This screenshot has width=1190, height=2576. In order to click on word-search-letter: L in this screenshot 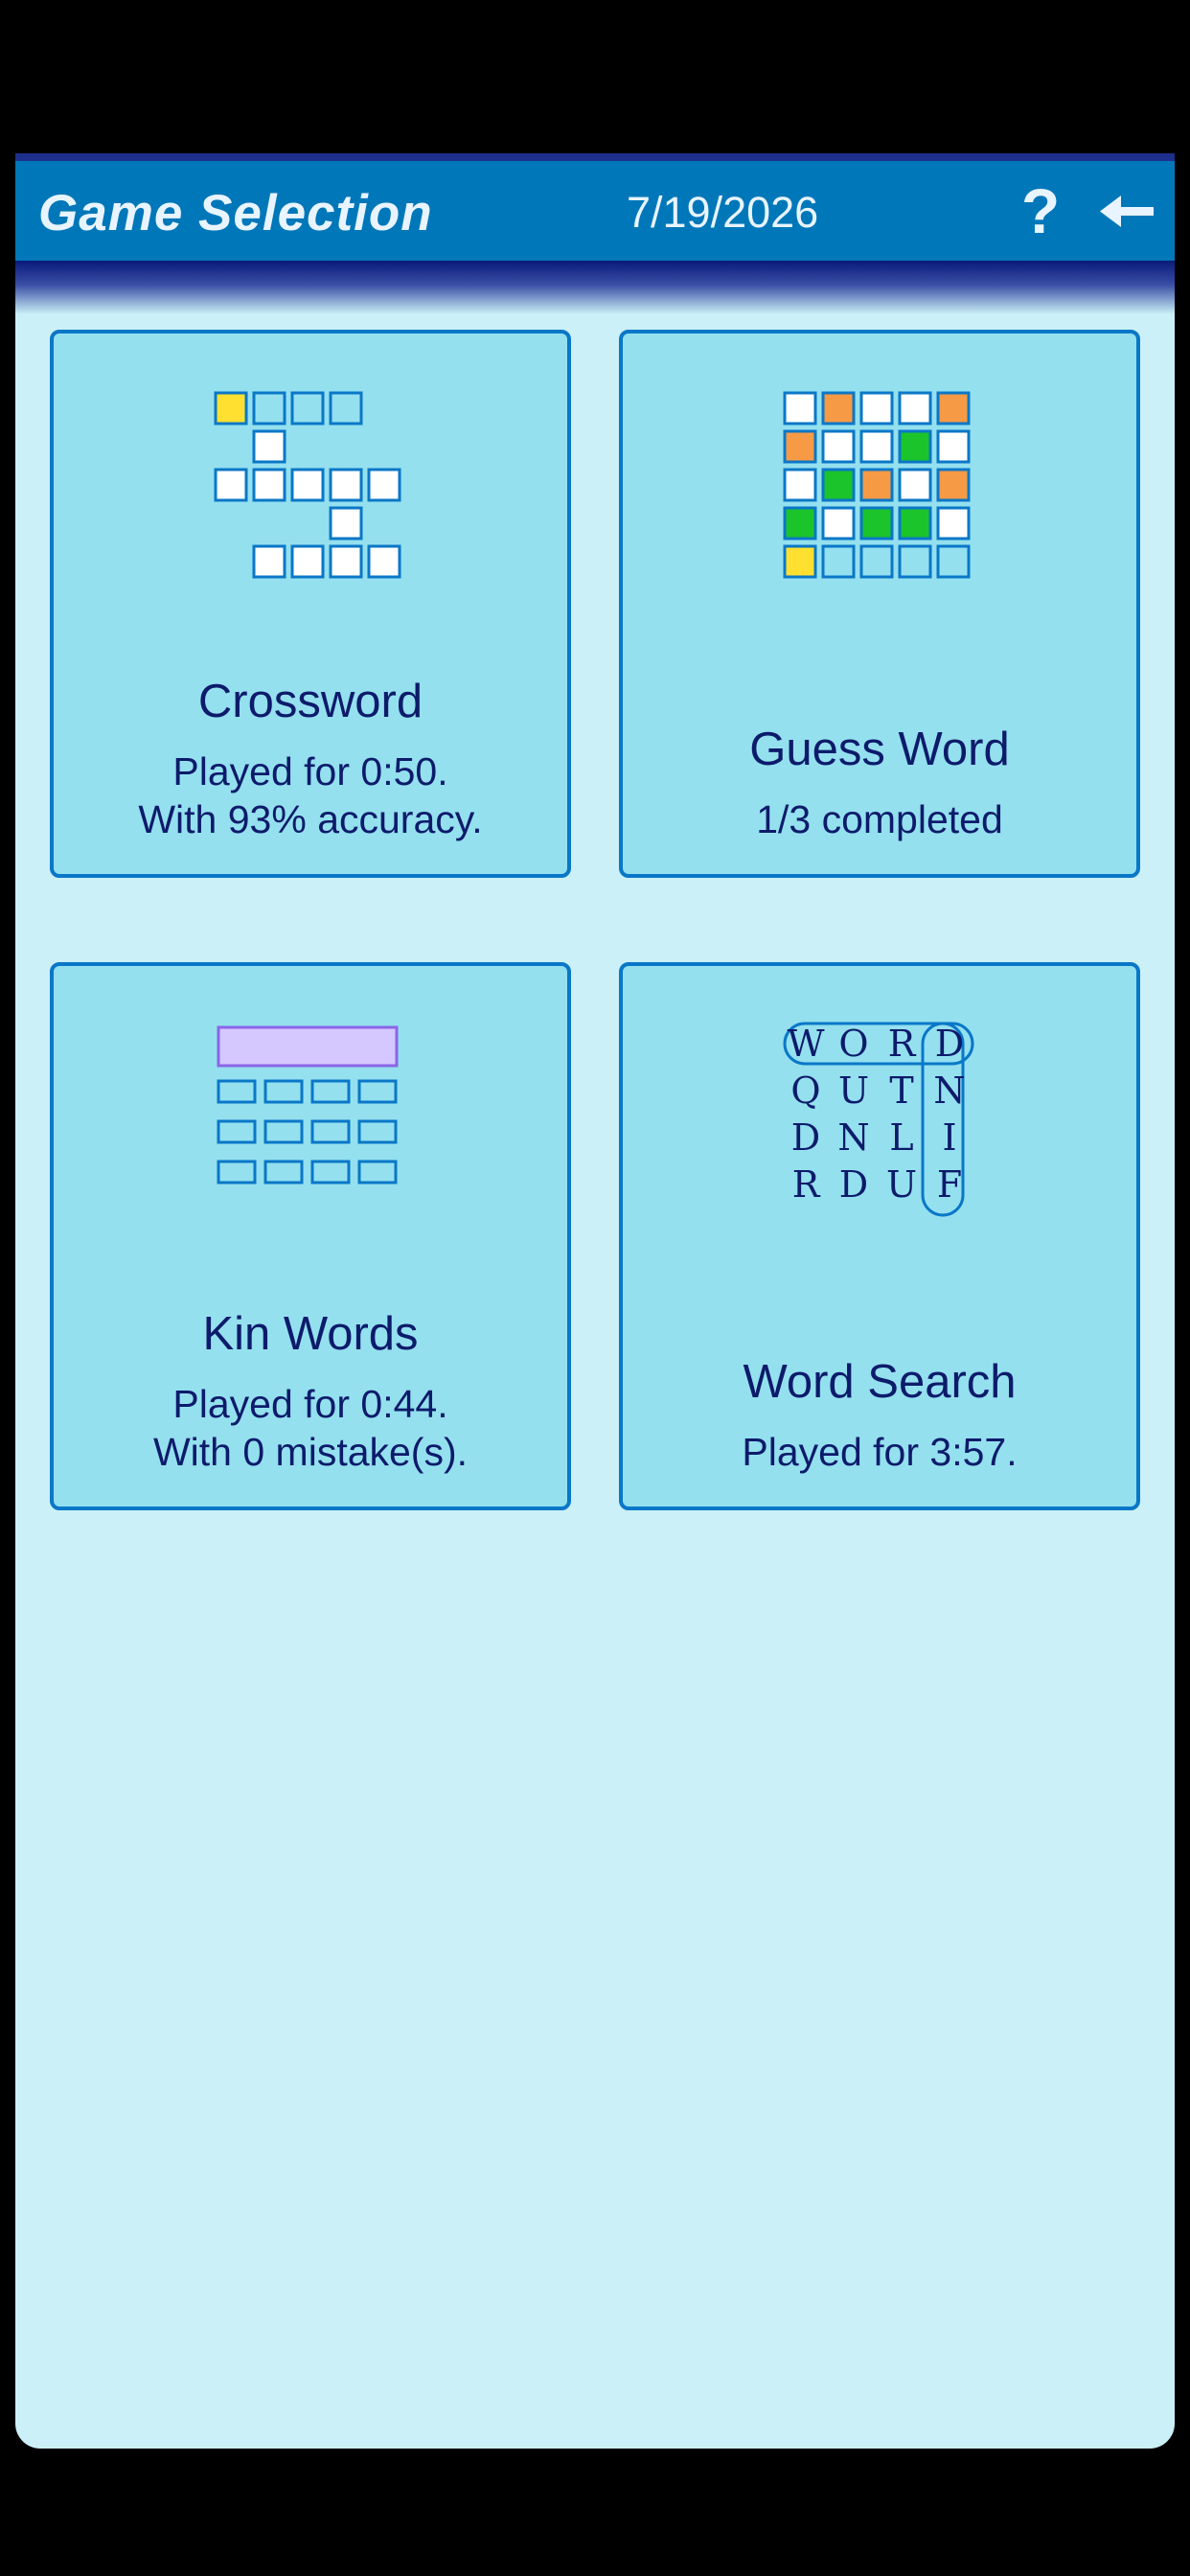, I will do `click(901, 1137)`.